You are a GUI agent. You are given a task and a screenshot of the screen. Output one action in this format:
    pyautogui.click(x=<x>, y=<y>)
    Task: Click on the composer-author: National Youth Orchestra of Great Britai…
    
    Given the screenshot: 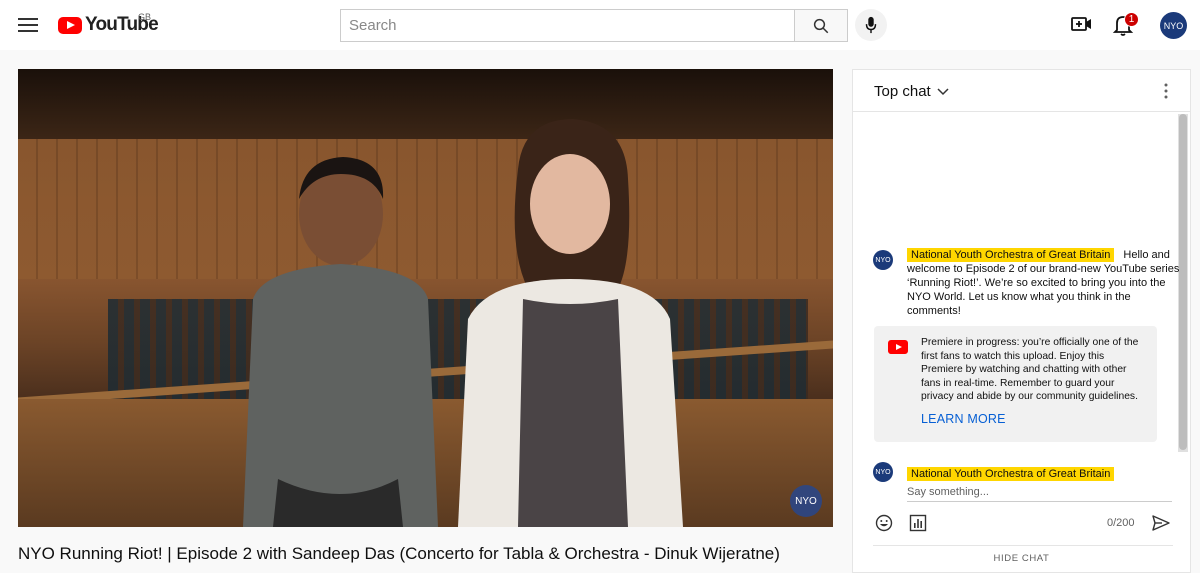 What is the action you would take?
    pyautogui.click(x=1013, y=473)
    